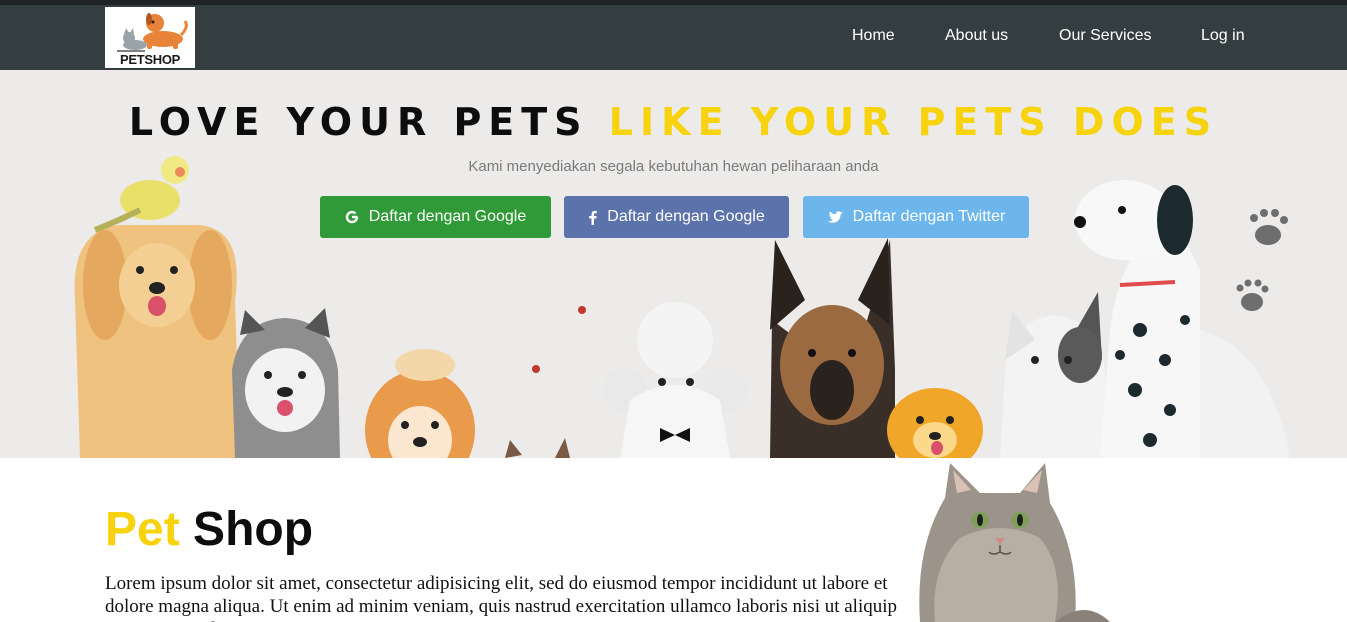 The image size is (1347, 622). What do you see at coordinates (1105, 36) in the screenshot?
I see `nav-our-services: Our Services` at bounding box center [1105, 36].